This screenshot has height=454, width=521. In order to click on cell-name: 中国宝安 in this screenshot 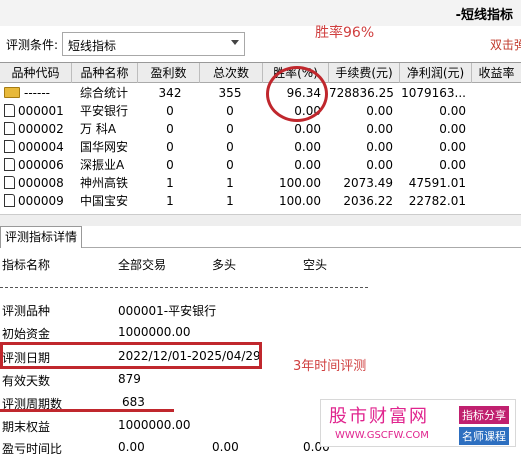, I will do `click(104, 201)`.